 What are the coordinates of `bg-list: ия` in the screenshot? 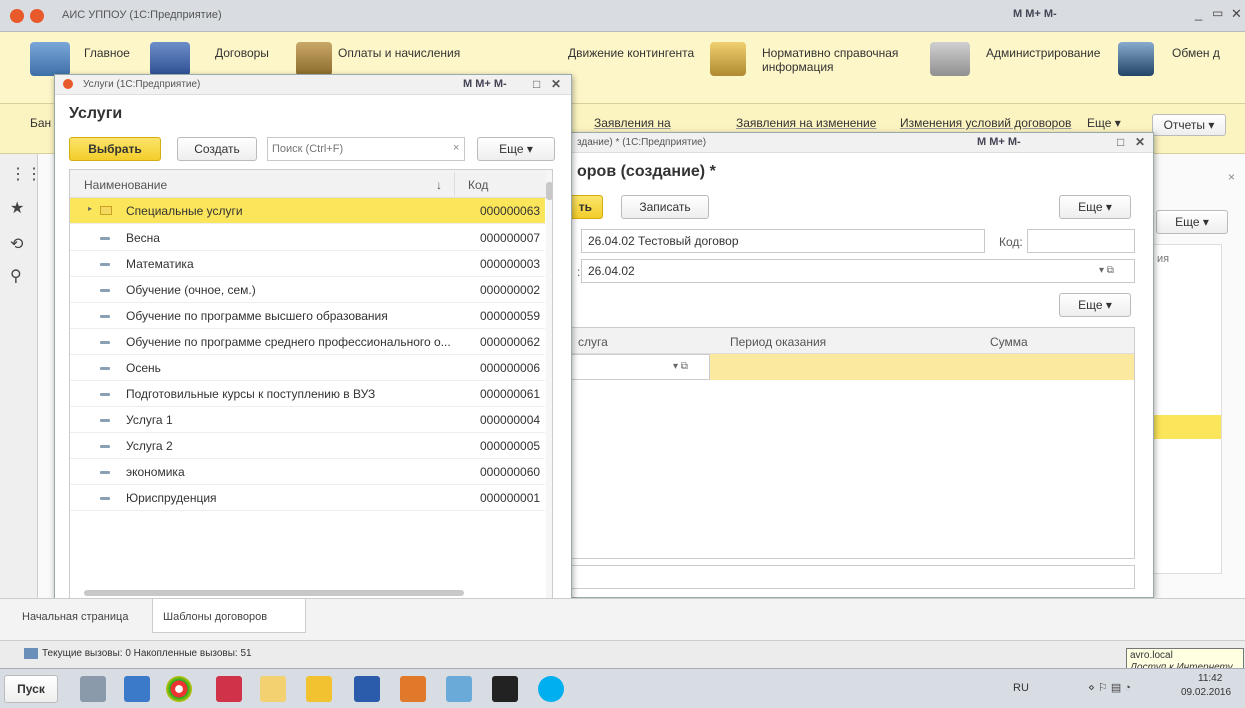 It's located at (1187, 409).